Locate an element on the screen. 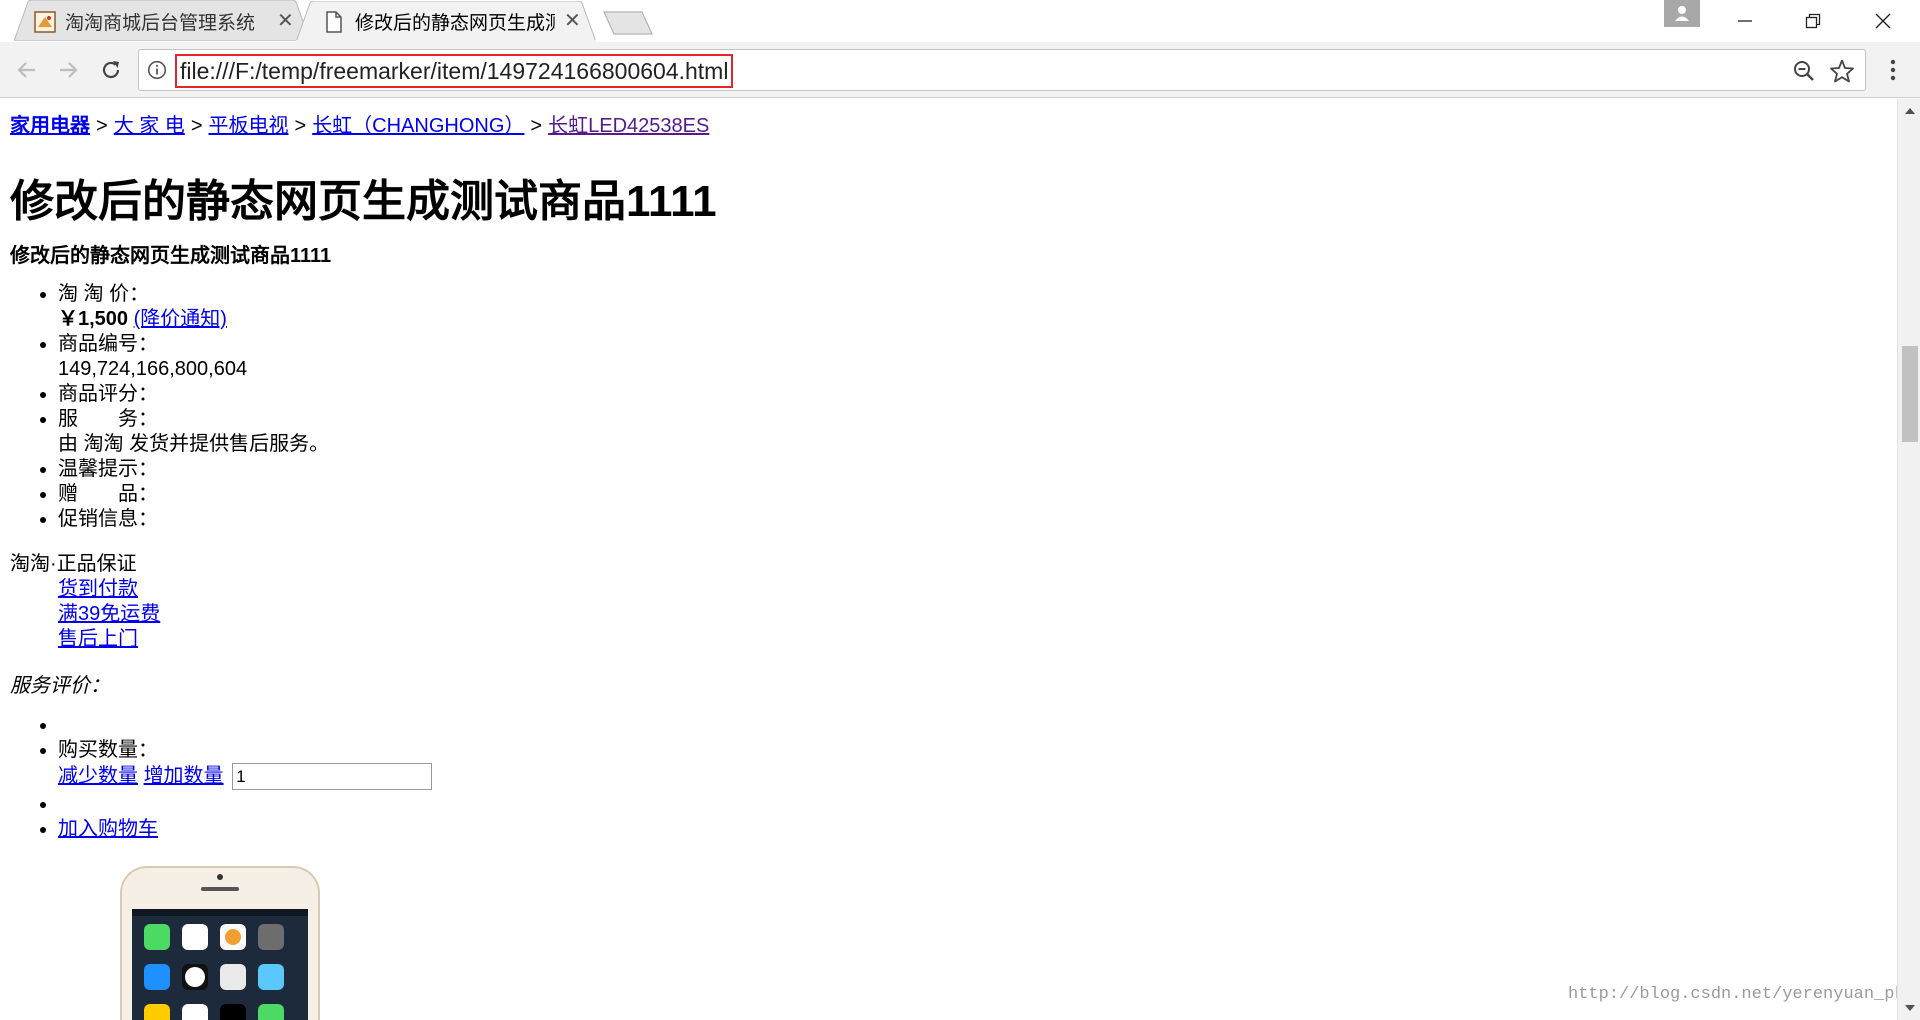 This screenshot has width=1920, height=1020. info-icon is located at coordinates (157, 72).